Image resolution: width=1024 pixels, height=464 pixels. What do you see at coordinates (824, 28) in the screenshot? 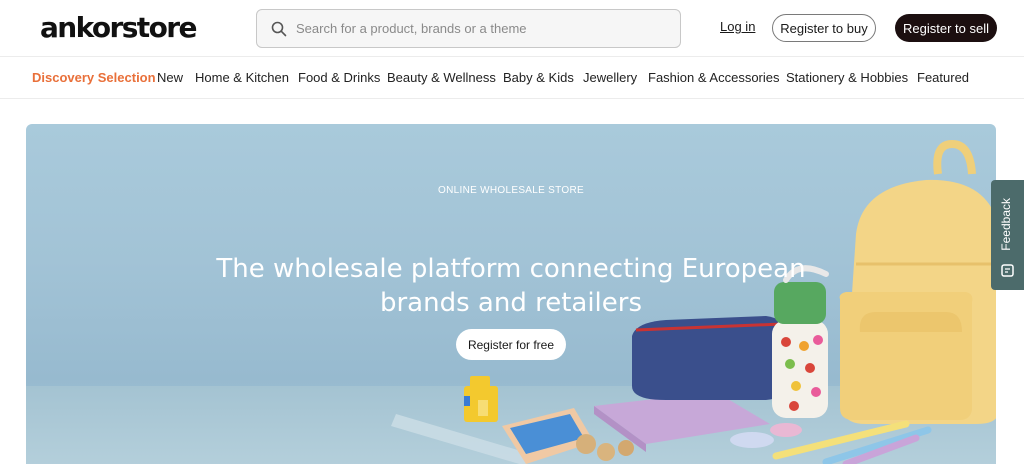
I see `register-to-buy-button: Register to buy` at bounding box center [824, 28].